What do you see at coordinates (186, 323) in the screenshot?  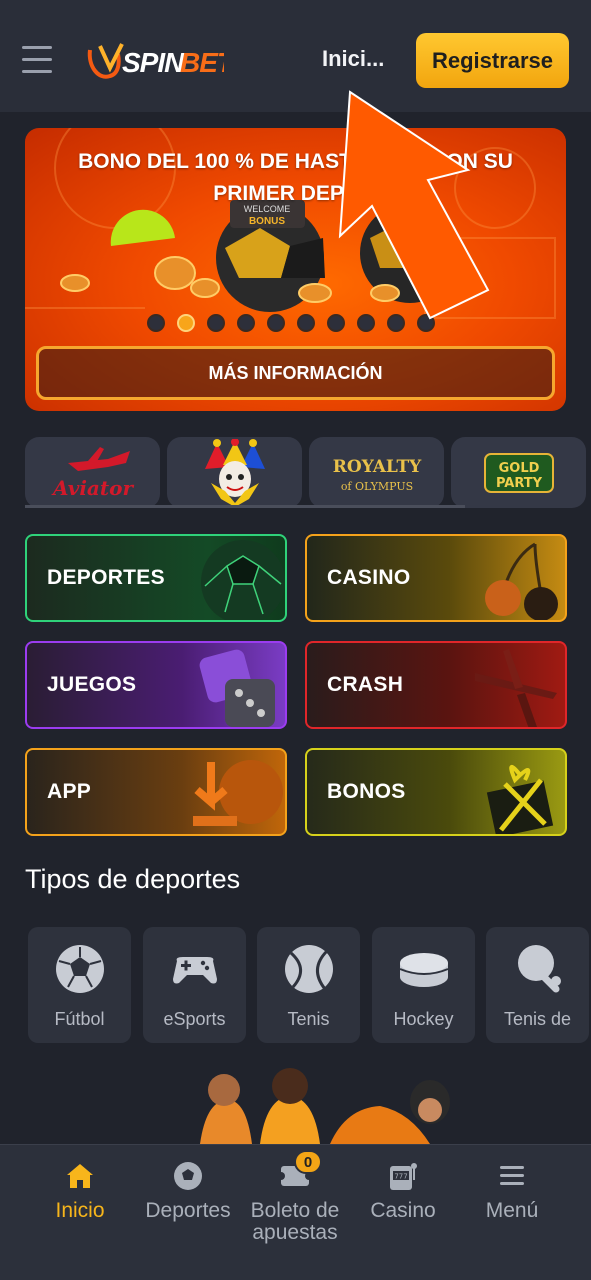 I see `carousel-dot-active` at bounding box center [186, 323].